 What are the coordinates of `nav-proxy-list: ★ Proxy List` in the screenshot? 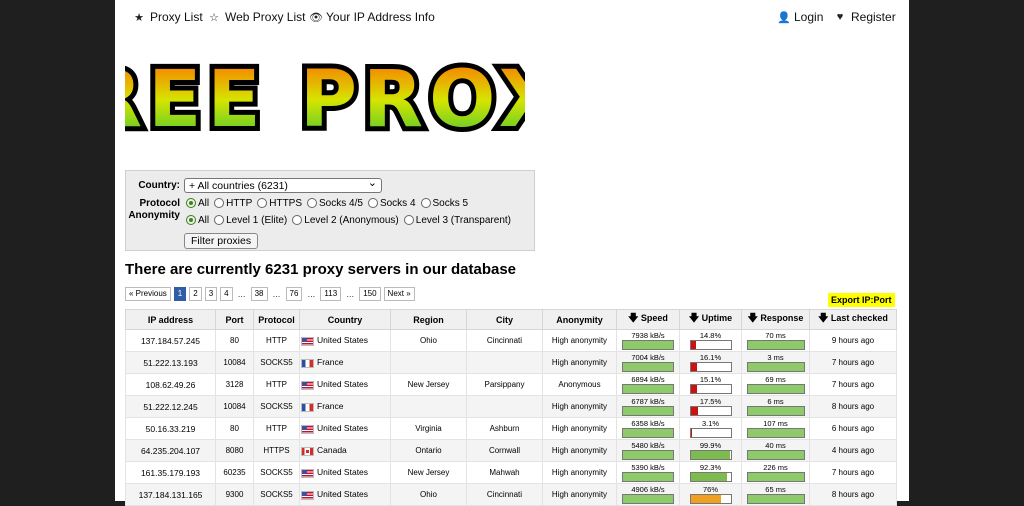 It's located at (168, 17).